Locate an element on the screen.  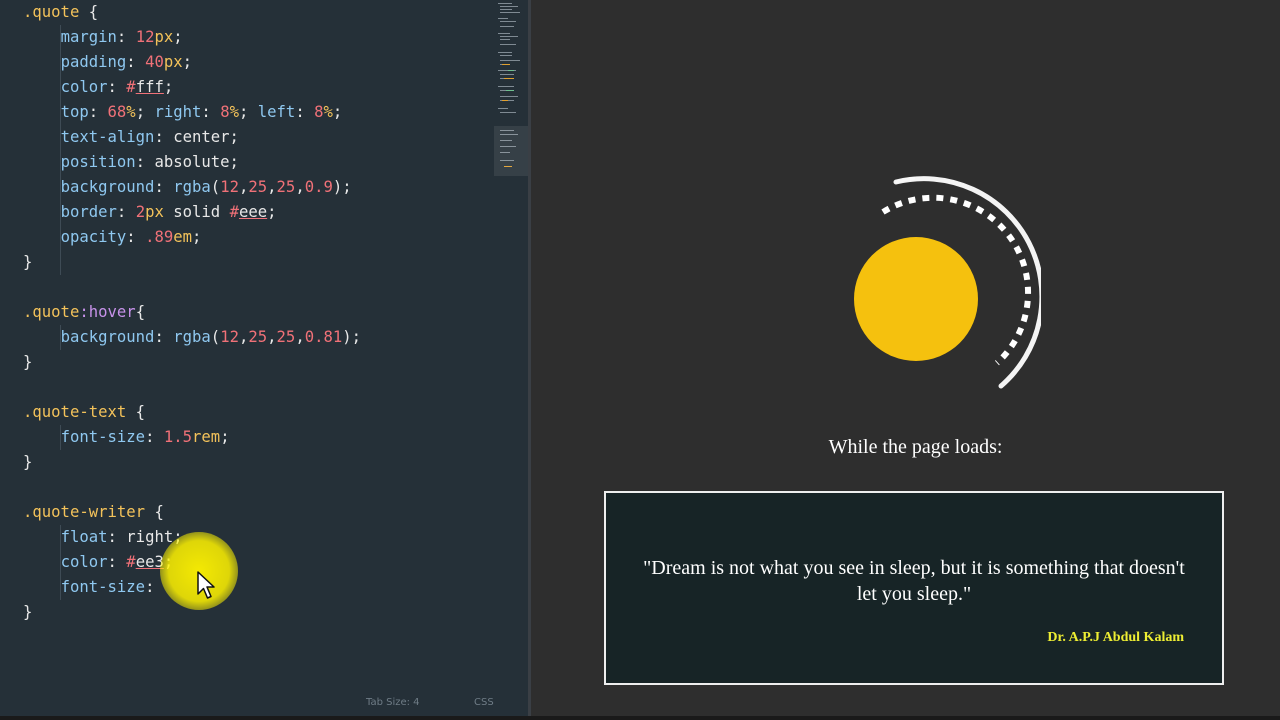
code-line: padding: 40px; is located at coordinates (107, 62).